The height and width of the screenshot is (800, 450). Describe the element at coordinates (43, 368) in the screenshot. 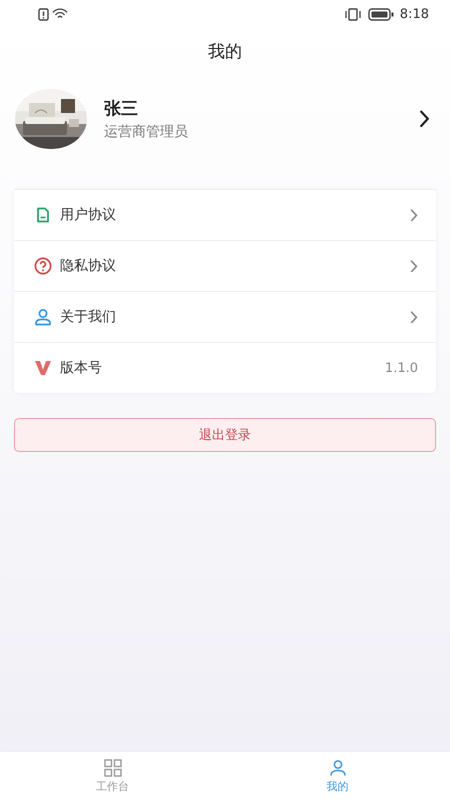

I see `v-logo-icon` at that location.